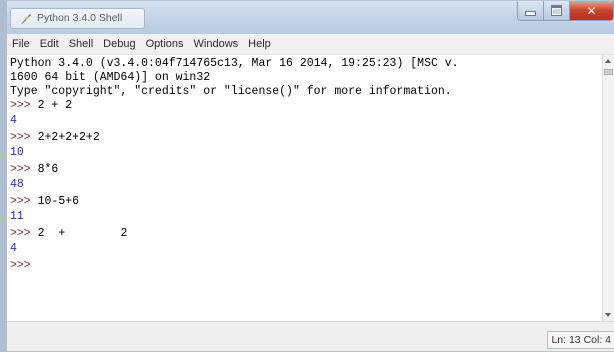 The image size is (614, 352). I want to click on input-text: 10-5+6, so click(58, 201).